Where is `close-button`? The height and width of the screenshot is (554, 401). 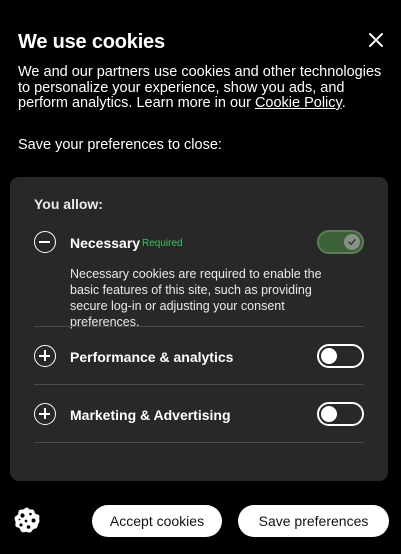 close-button is located at coordinates (376, 40).